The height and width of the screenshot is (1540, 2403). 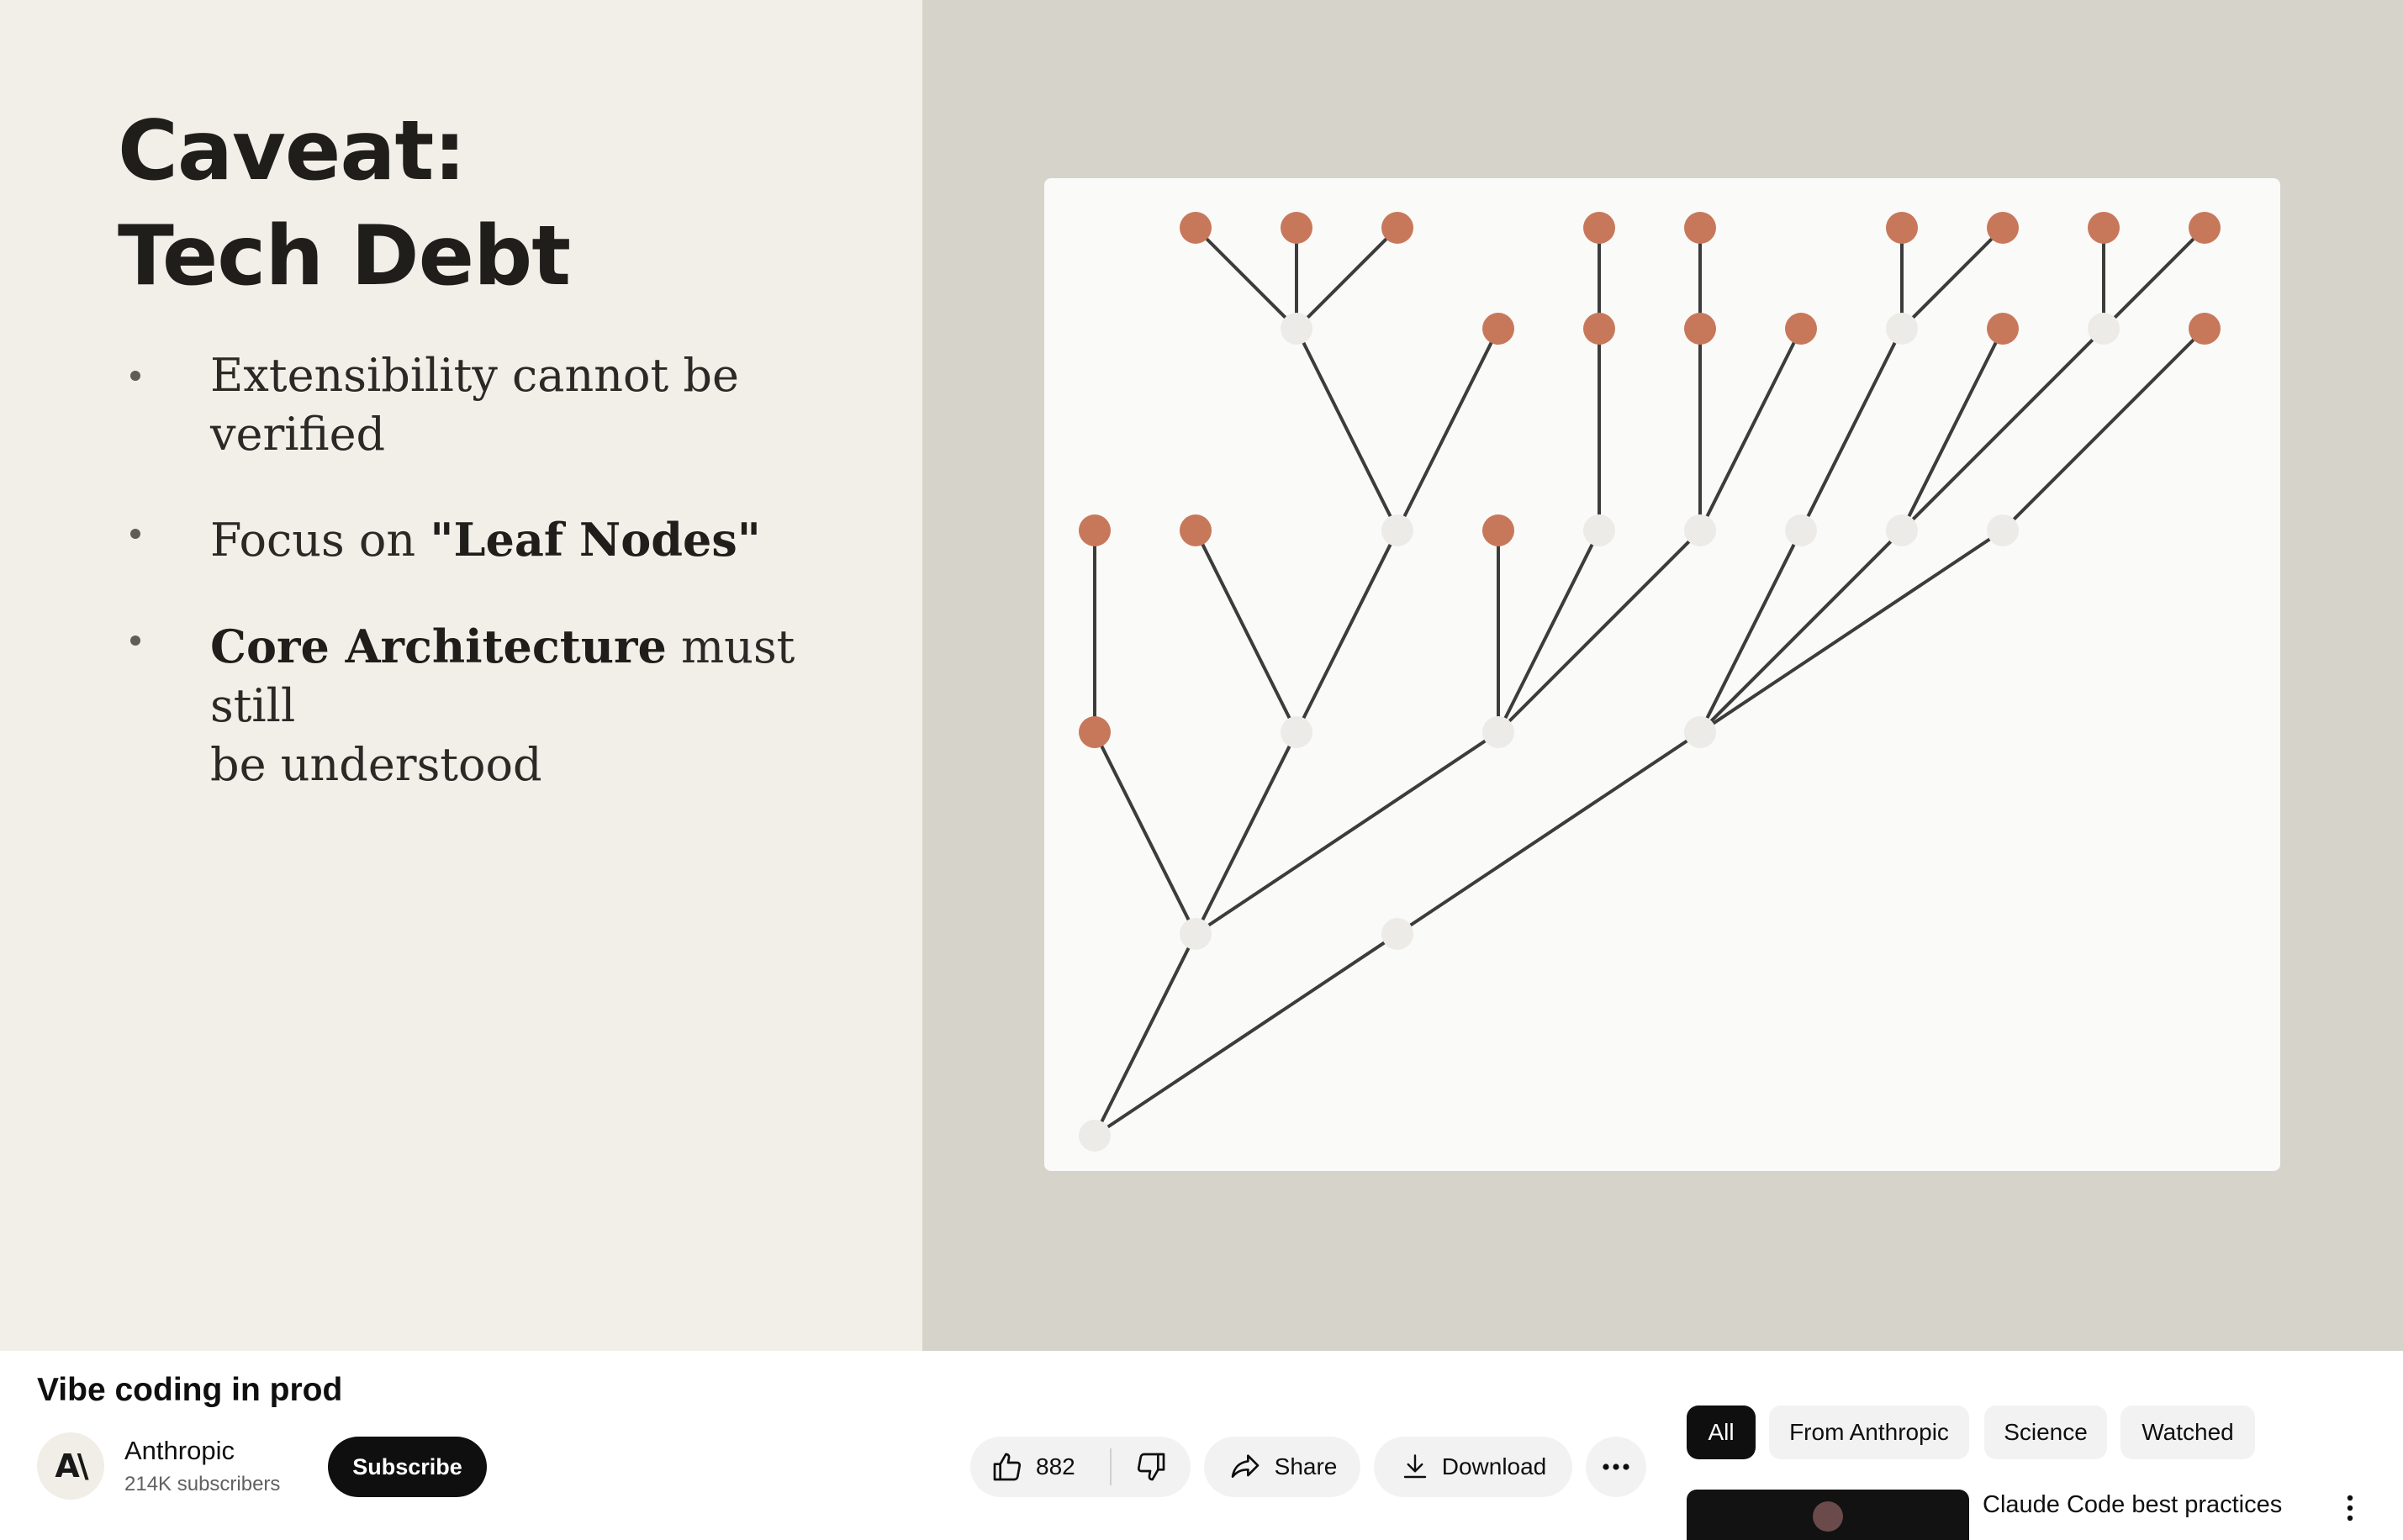 What do you see at coordinates (438, 646) in the screenshot?
I see `bullet-3-bold: Core Architecture` at bounding box center [438, 646].